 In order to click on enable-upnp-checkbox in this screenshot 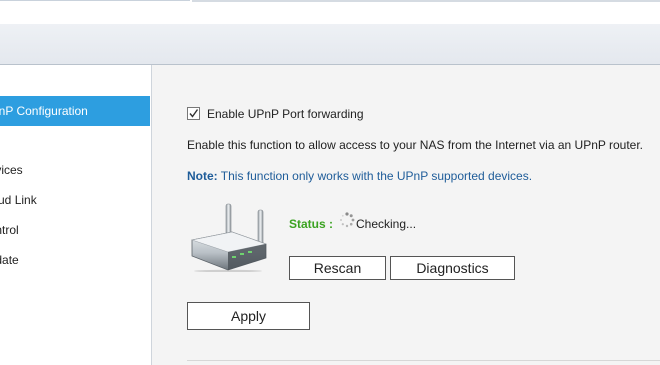, I will do `click(193, 113)`.